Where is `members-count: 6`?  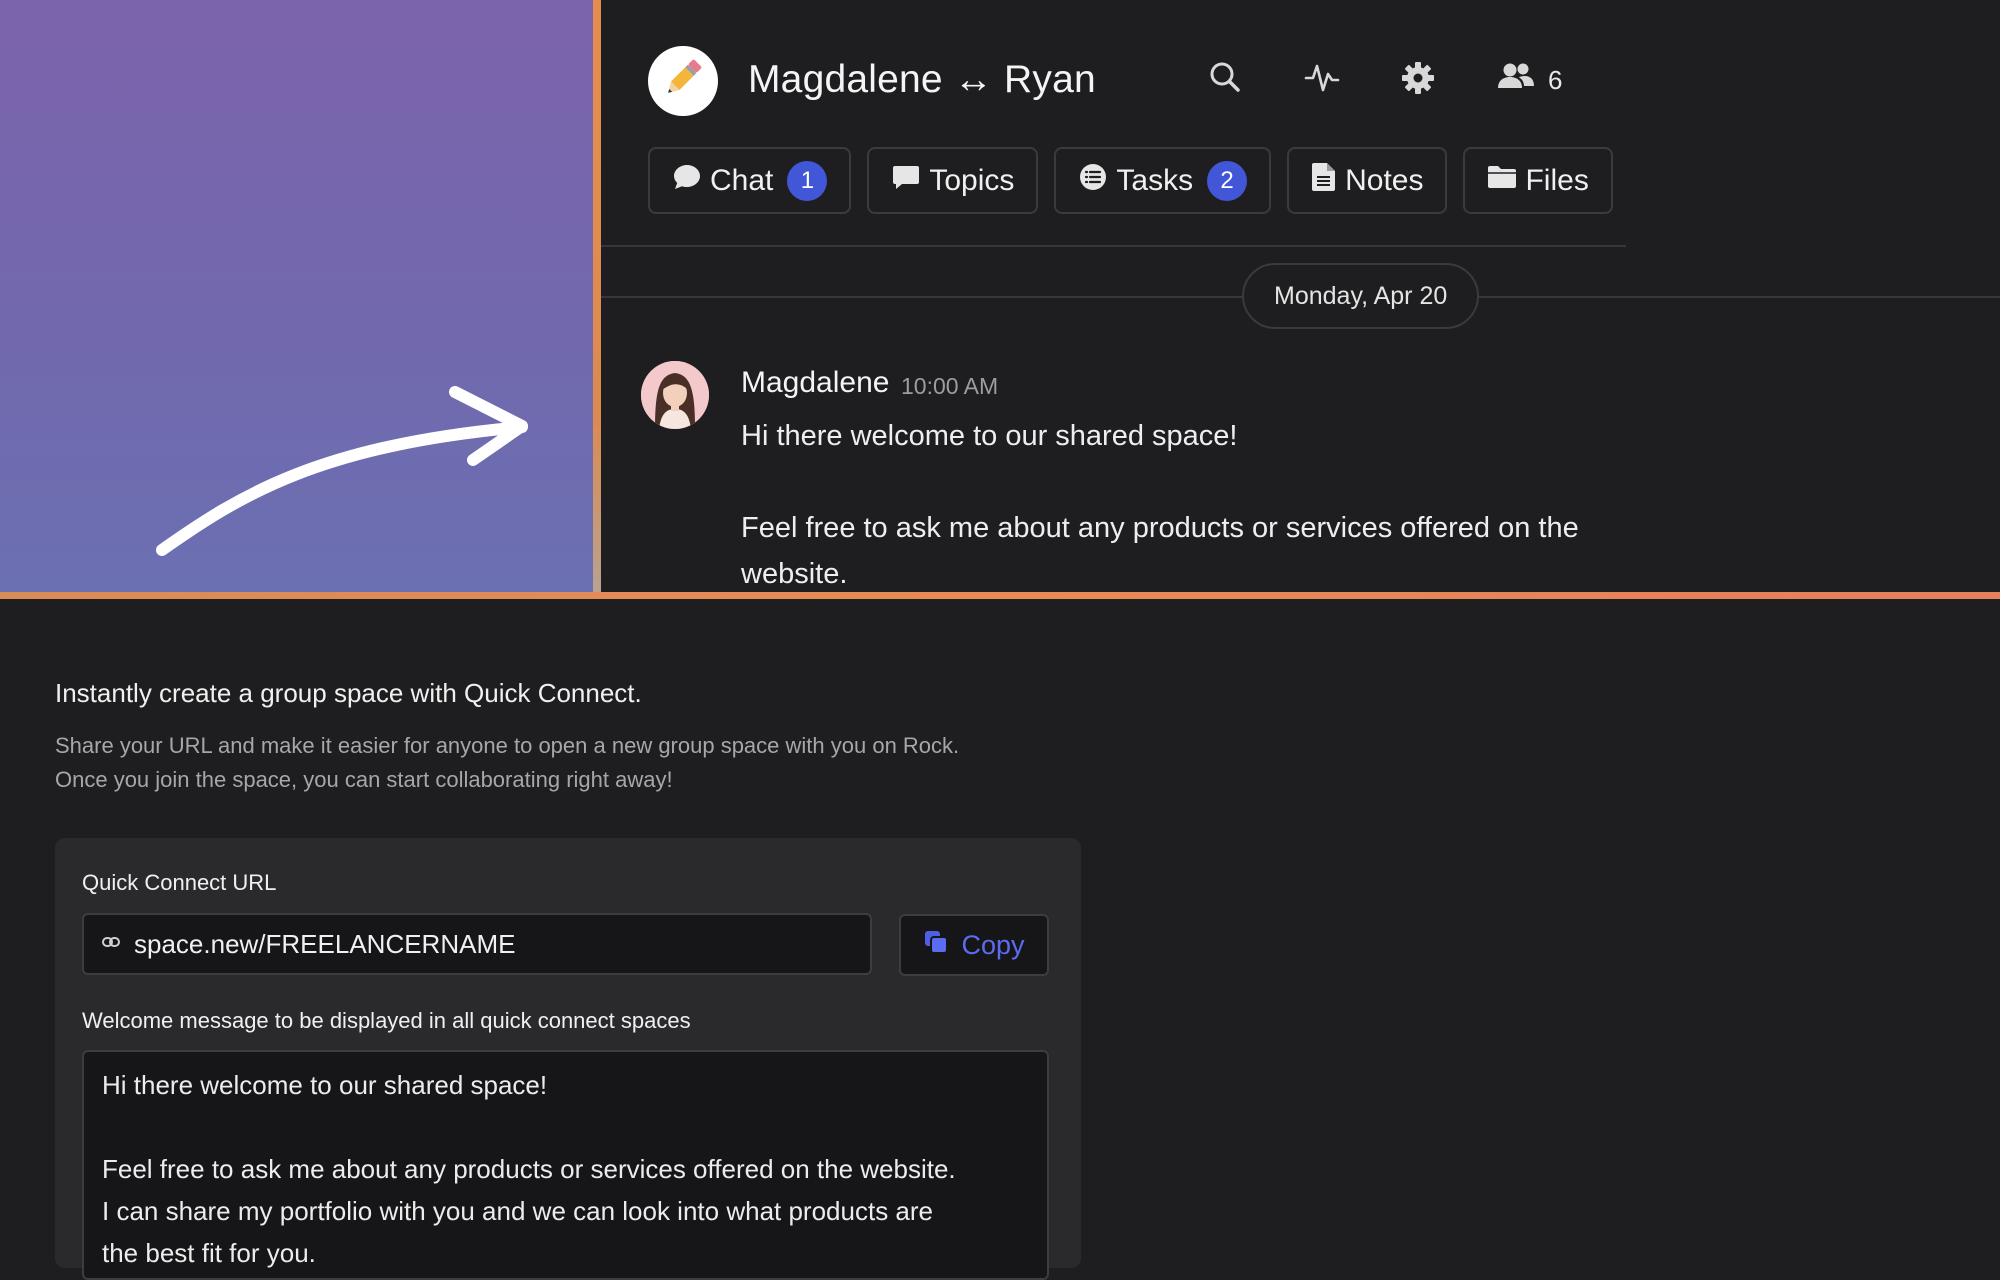 members-count: 6 is located at coordinates (1555, 80).